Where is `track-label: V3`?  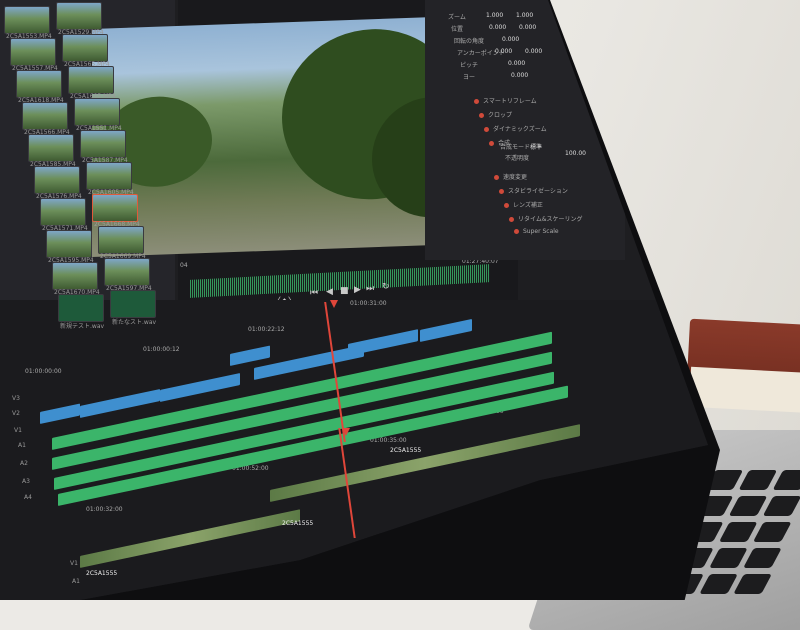 track-label: V3 is located at coordinates (16, 398).